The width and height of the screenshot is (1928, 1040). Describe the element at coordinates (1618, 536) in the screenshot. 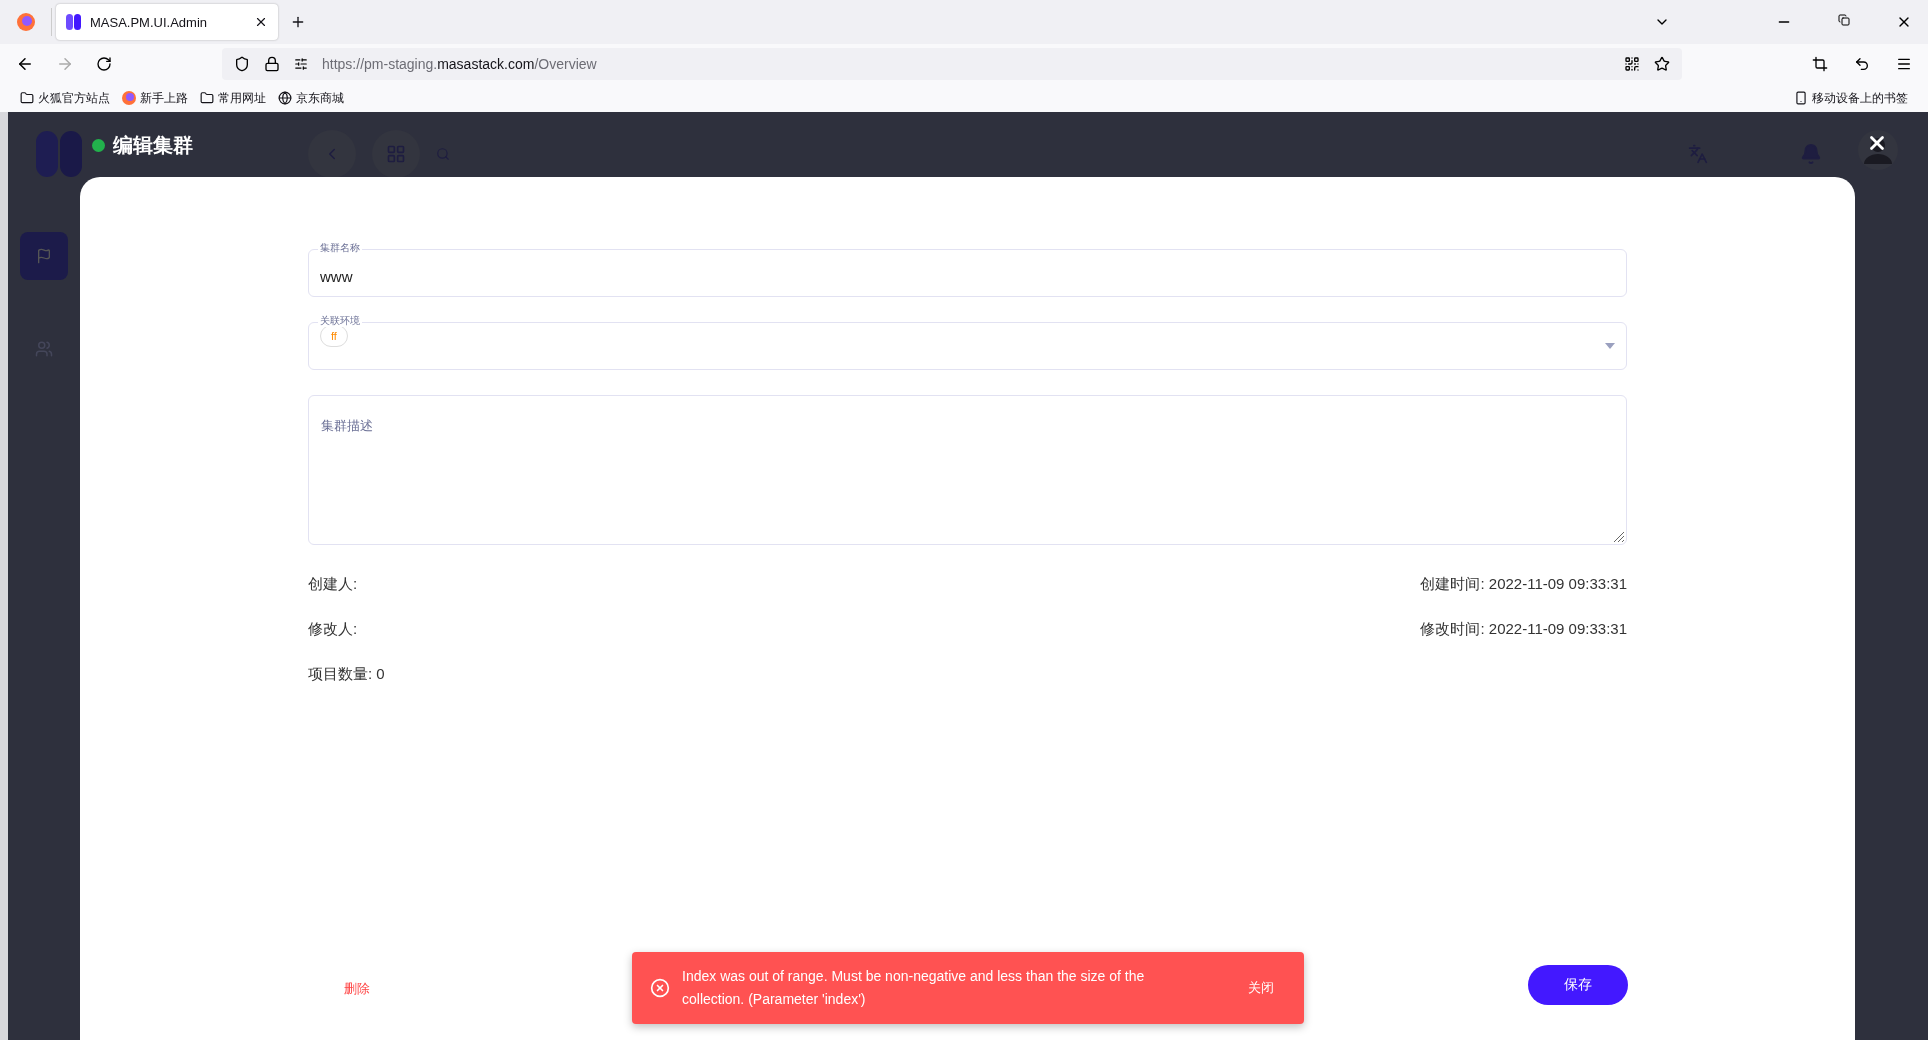

I see `resize-handle-icon` at that location.